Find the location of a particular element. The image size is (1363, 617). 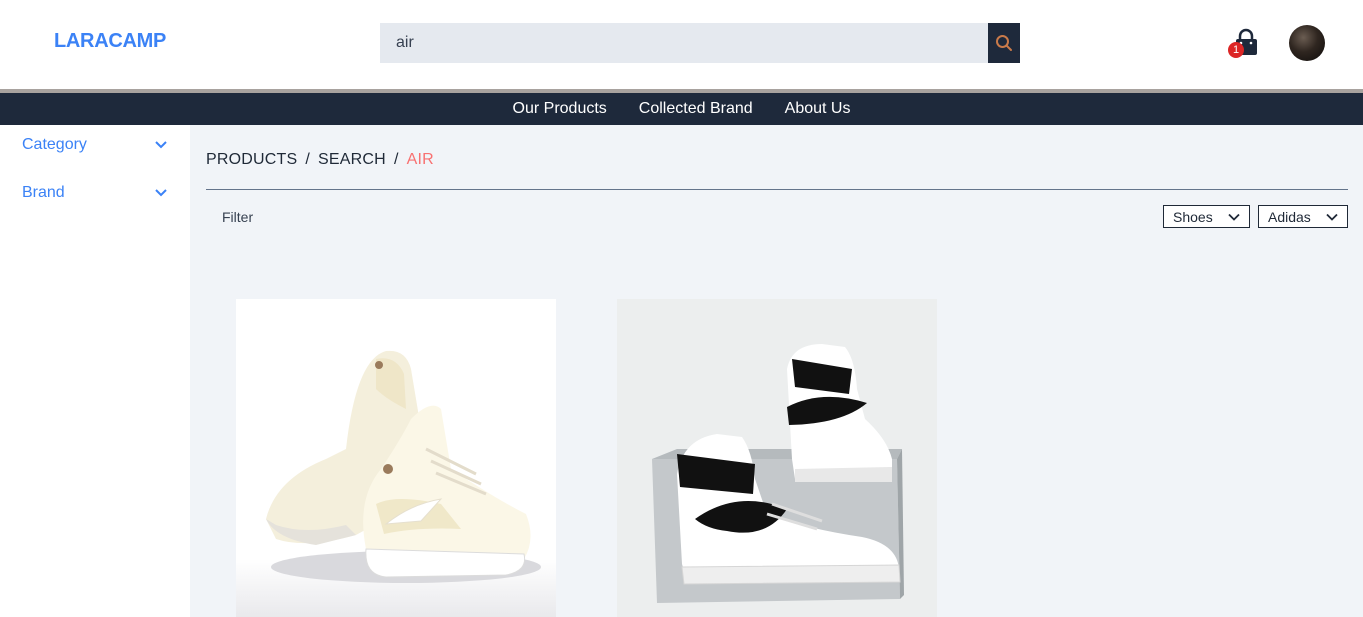

site-logo: LARACAMP is located at coordinates (110, 41).